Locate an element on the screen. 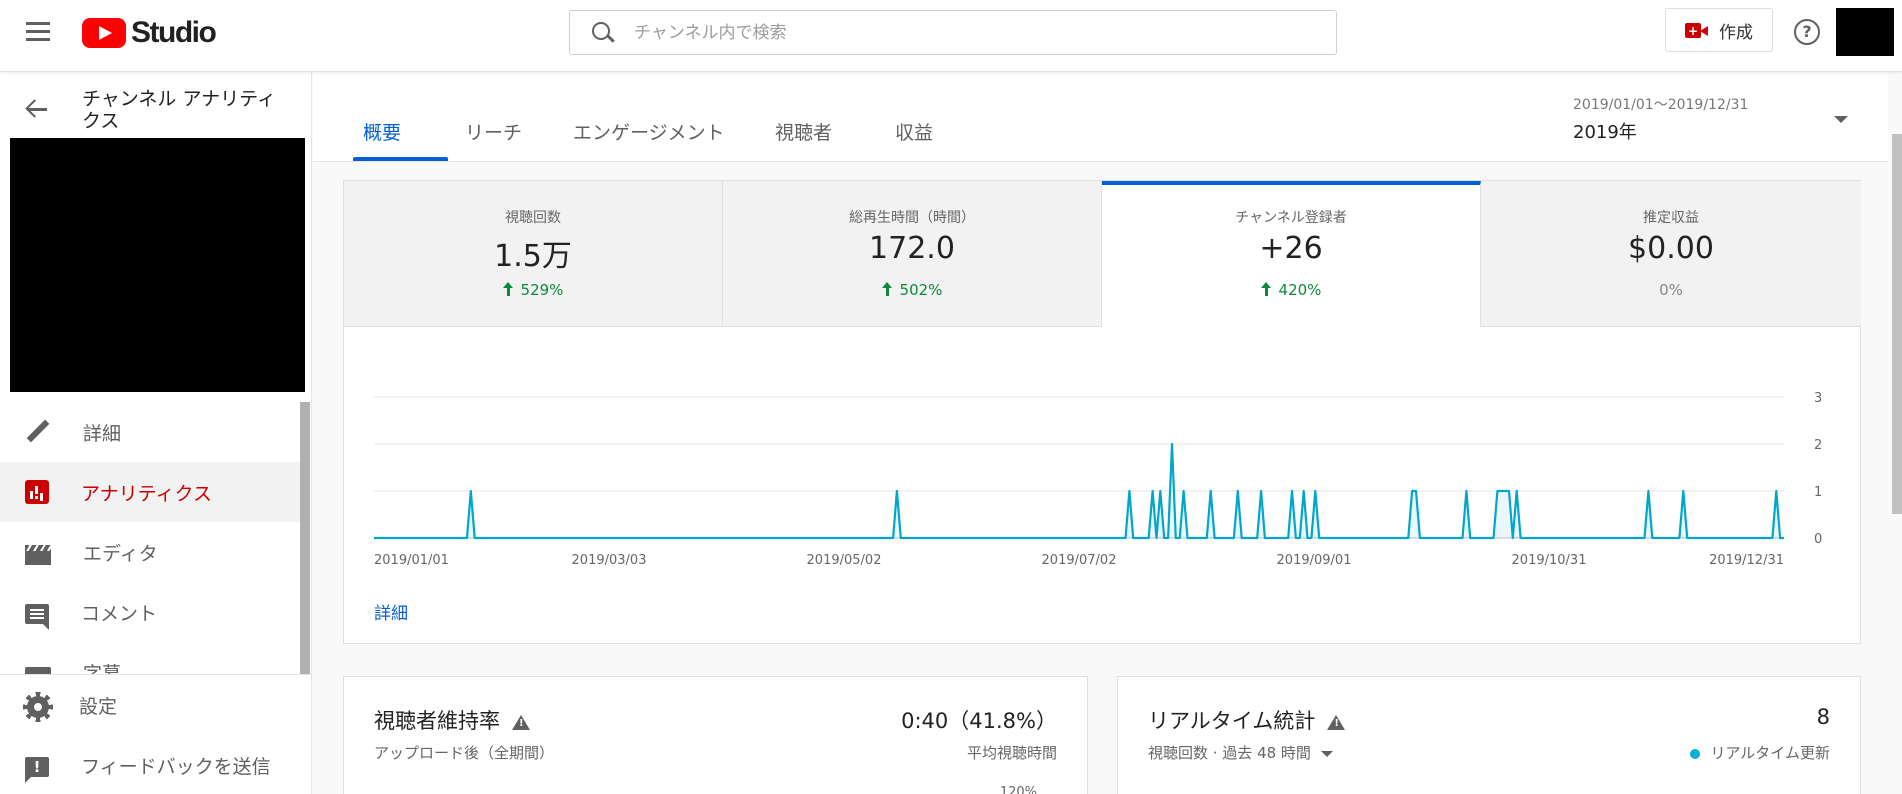  x-tick-label: 2019/07/02 is located at coordinates (1079, 560).